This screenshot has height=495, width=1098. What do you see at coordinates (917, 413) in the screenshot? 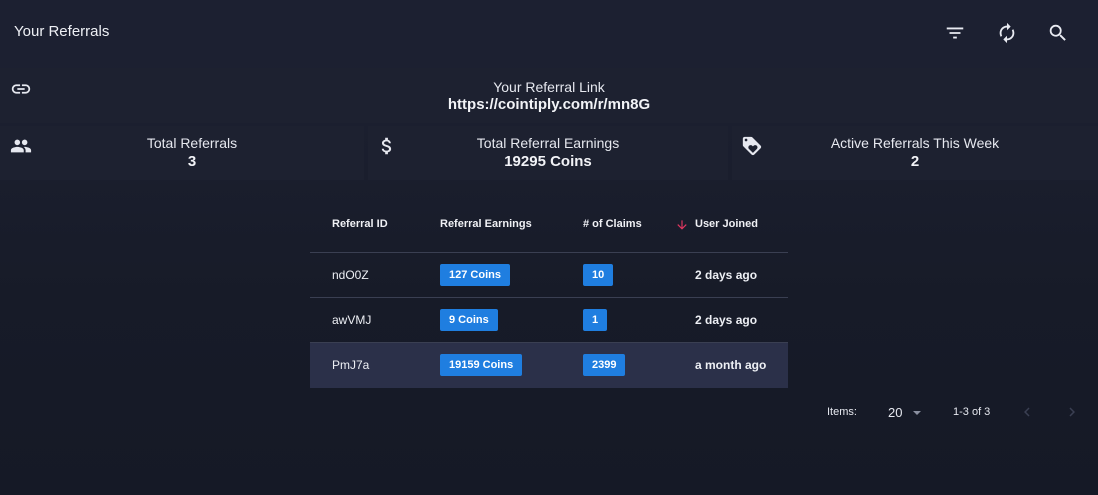
I see `chevron-down-icon` at bounding box center [917, 413].